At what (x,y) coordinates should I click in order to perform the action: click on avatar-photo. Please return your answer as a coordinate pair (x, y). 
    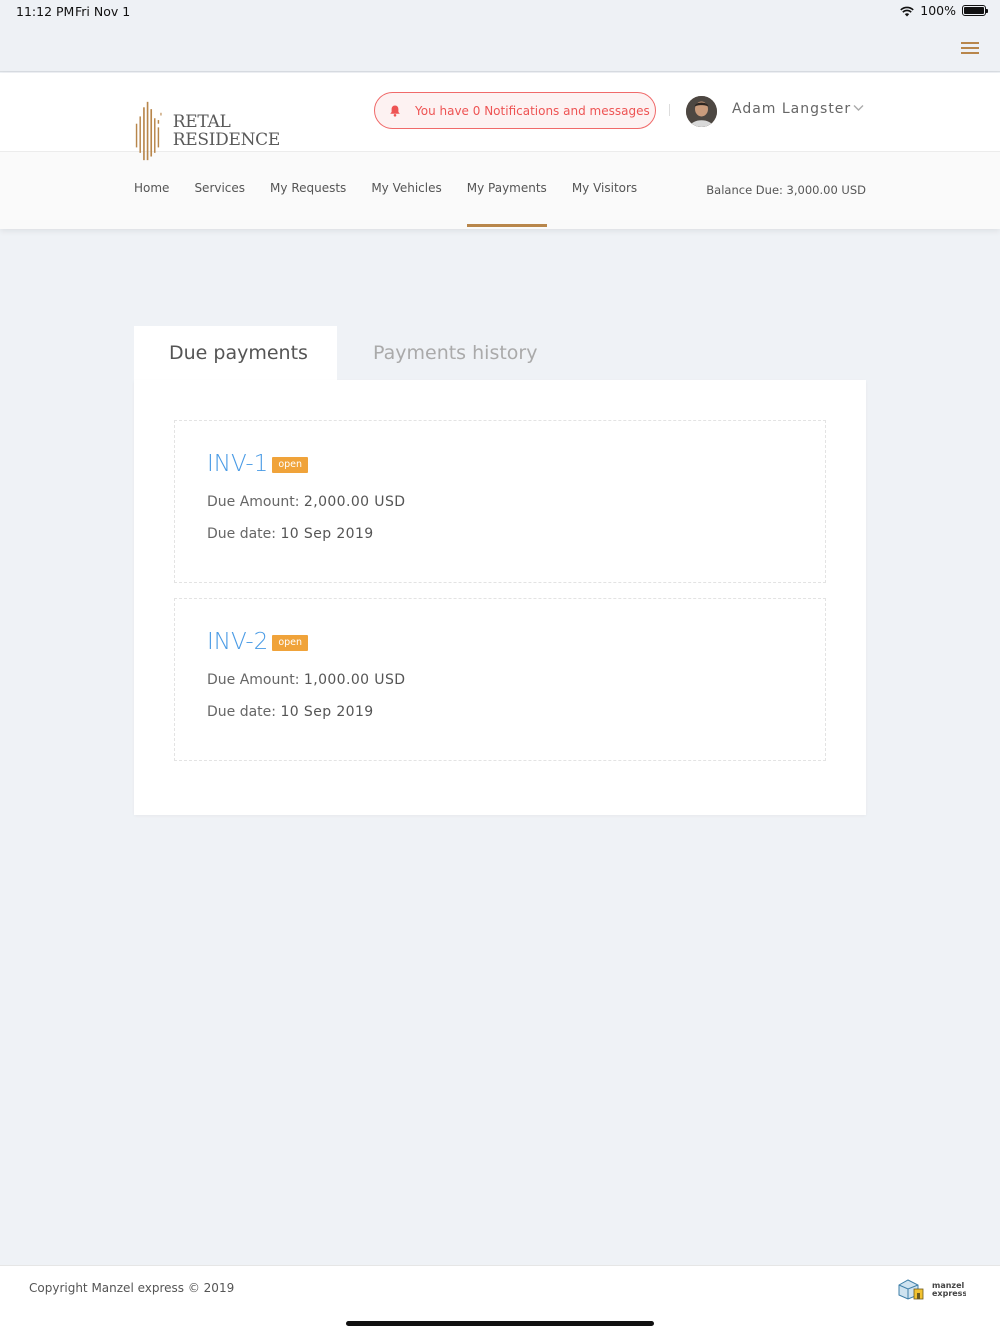
    Looking at the image, I should click on (701, 111).